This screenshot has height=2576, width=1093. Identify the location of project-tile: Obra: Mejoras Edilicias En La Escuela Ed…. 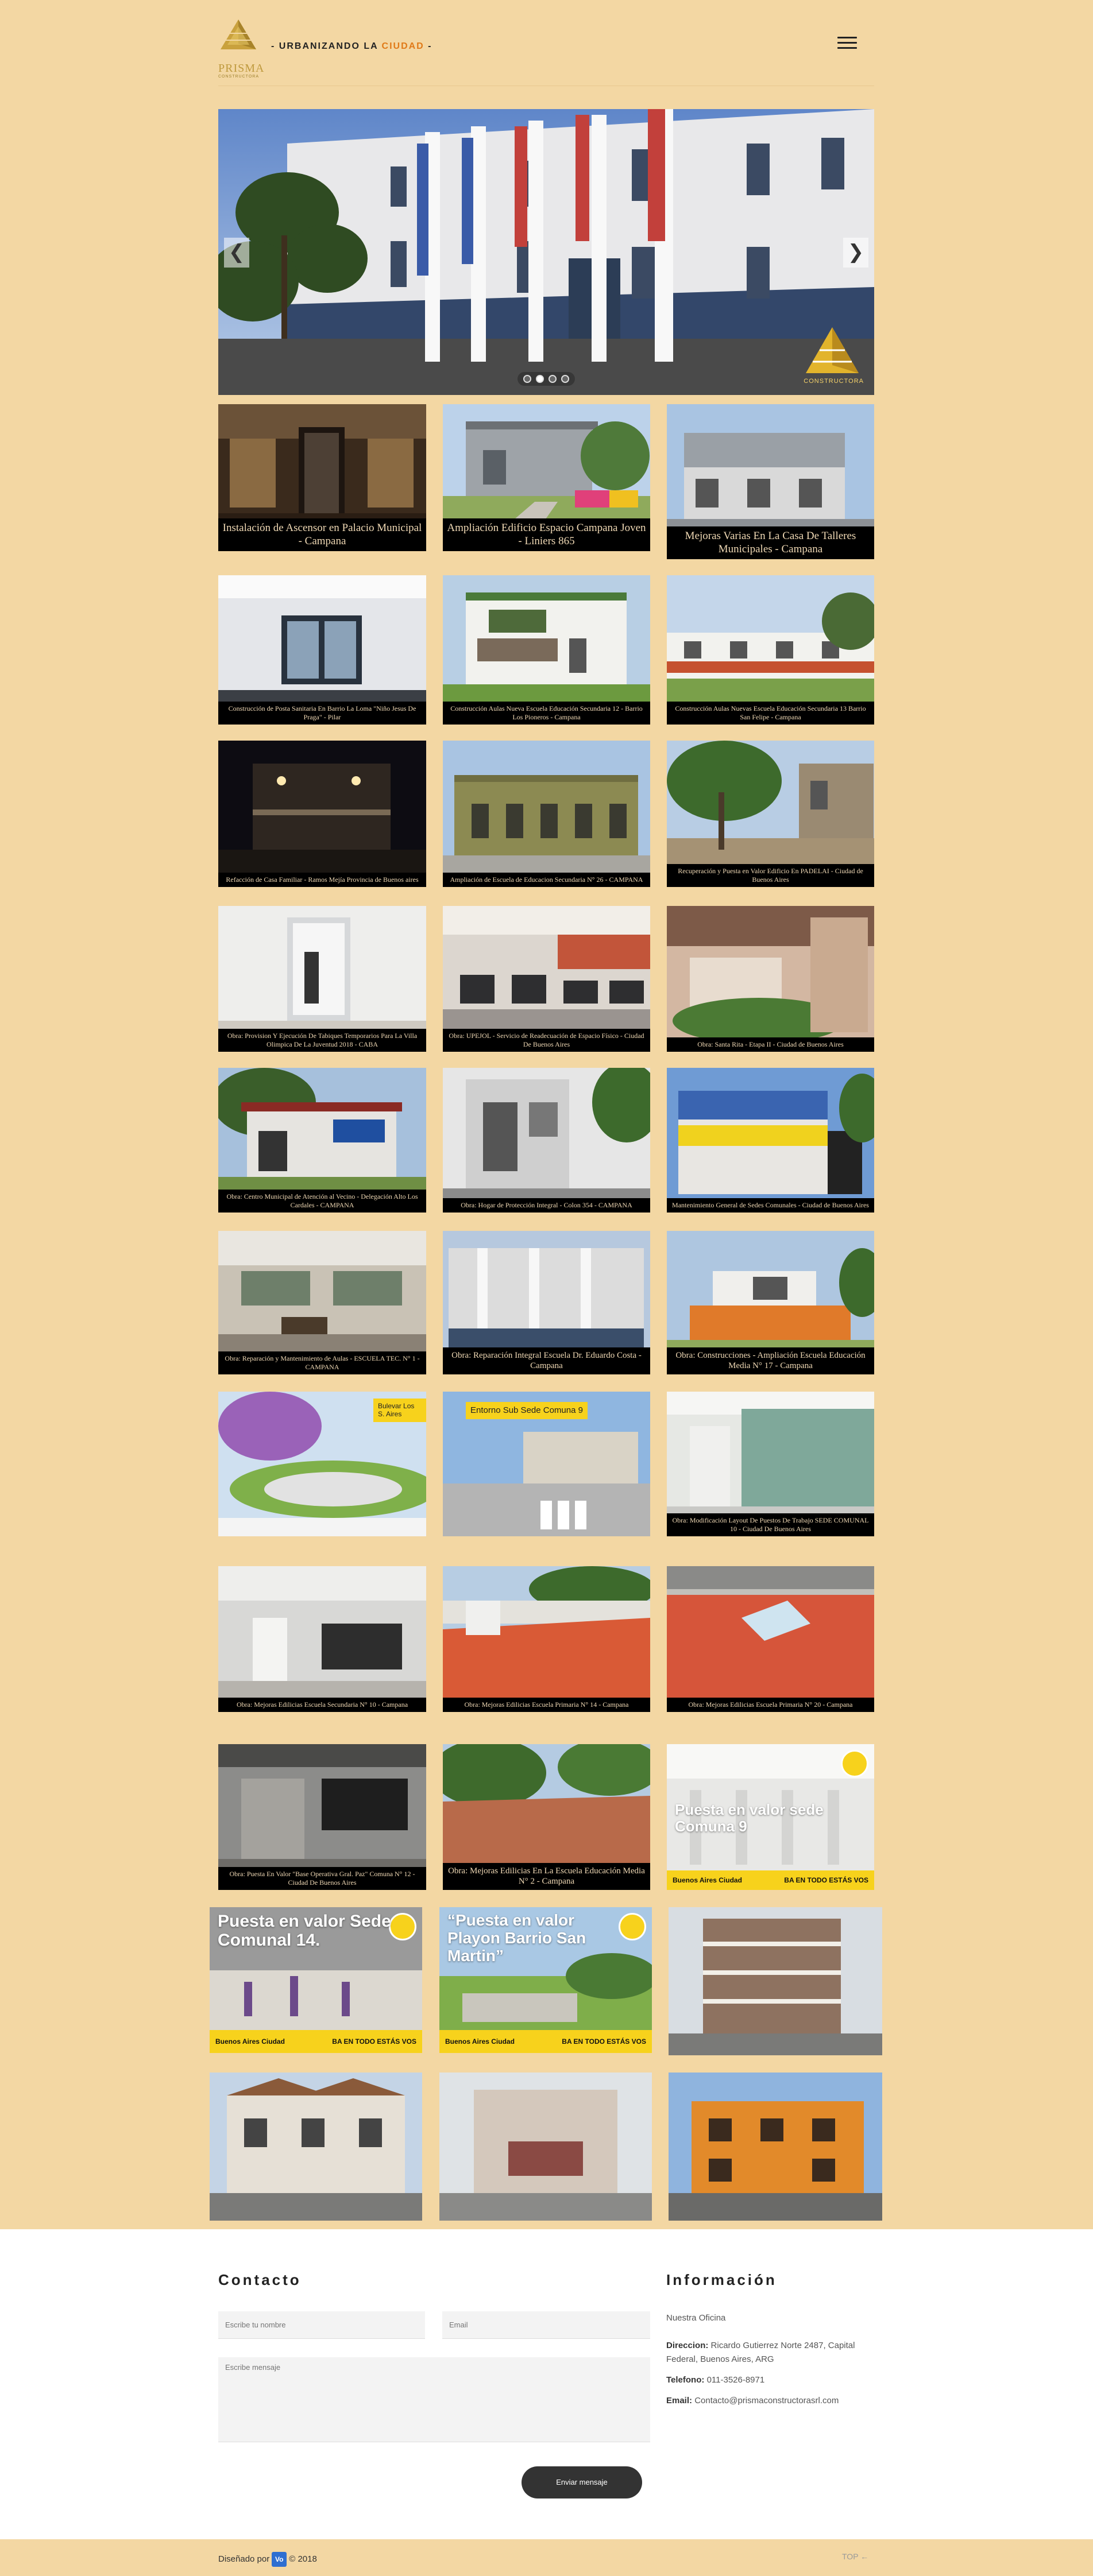
(546, 1817).